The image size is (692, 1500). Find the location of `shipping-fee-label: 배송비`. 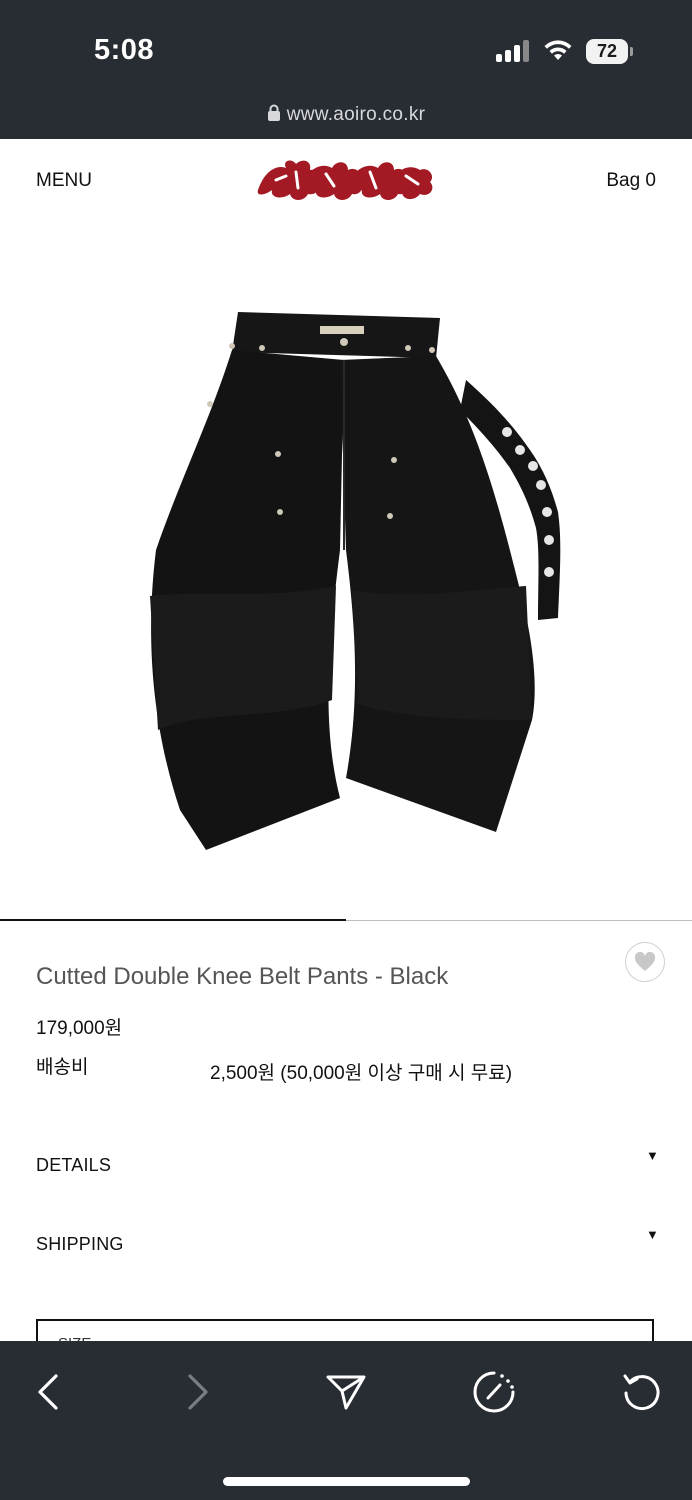

shipping-fee-label: 배송비 is located at coordinates (62, 1067).